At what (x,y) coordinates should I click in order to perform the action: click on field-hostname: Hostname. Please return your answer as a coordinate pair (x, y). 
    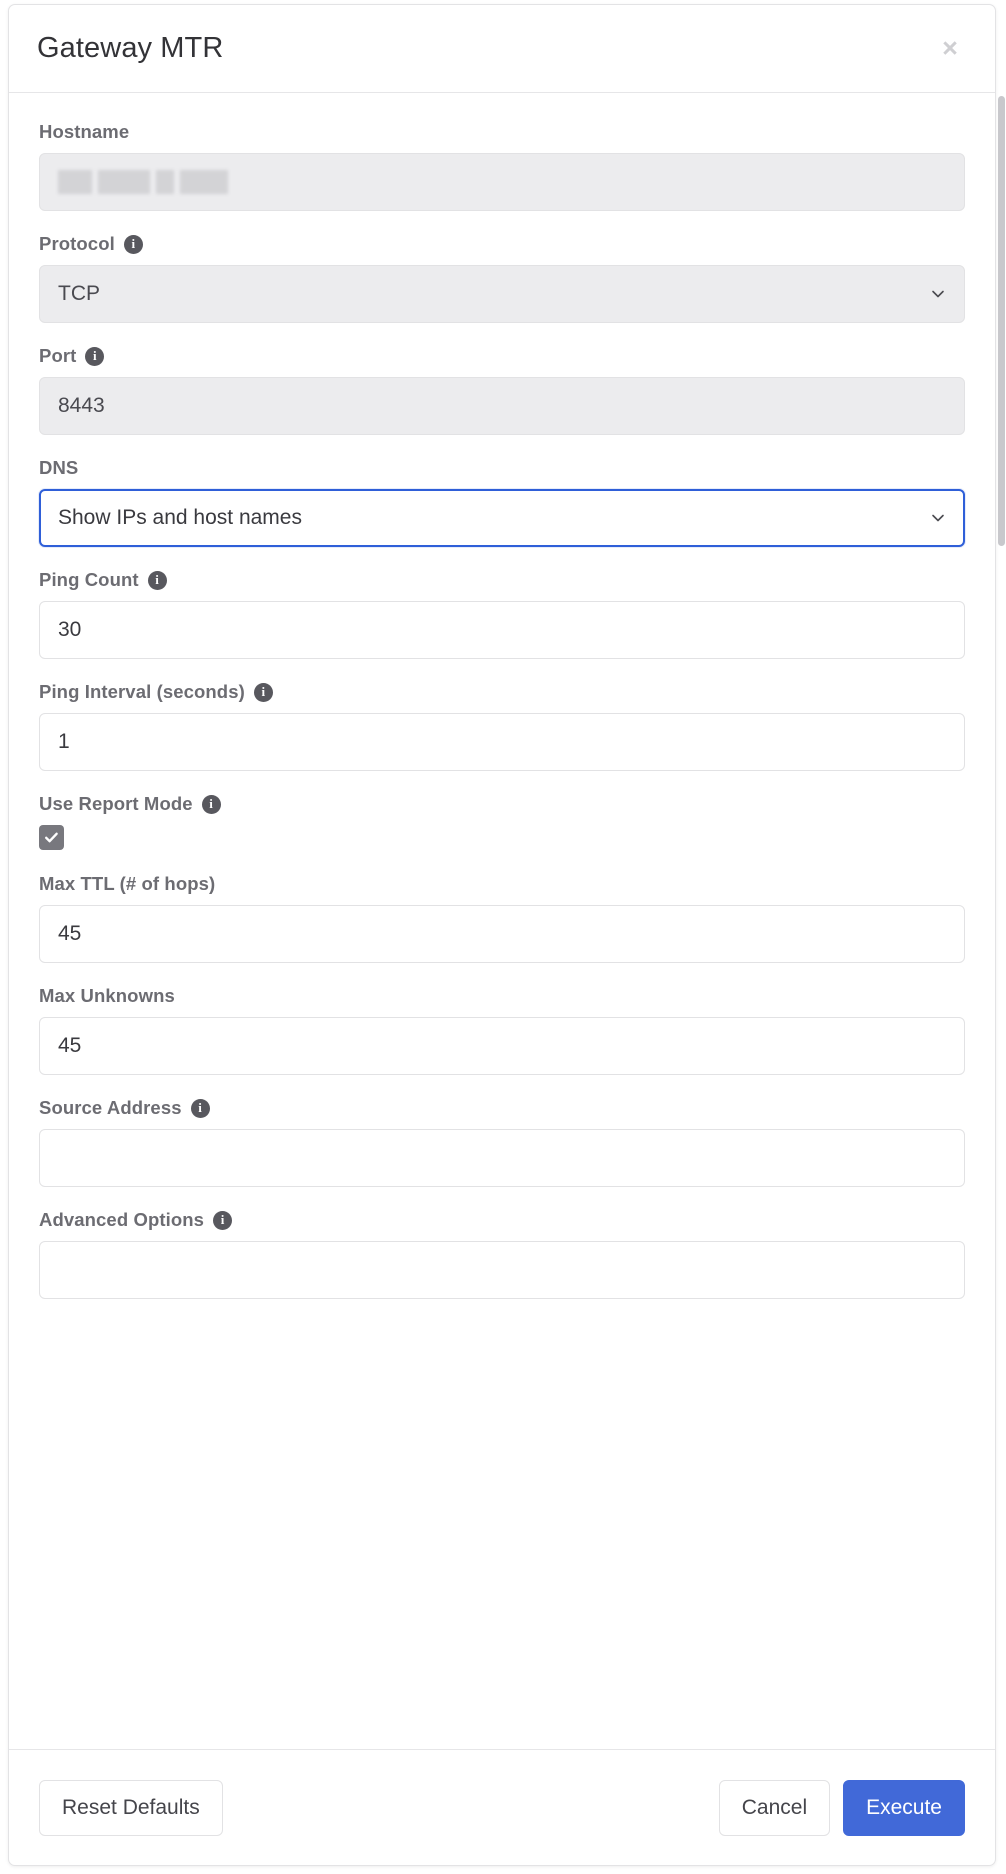
    Looking at the image, I should click on (502, 166).